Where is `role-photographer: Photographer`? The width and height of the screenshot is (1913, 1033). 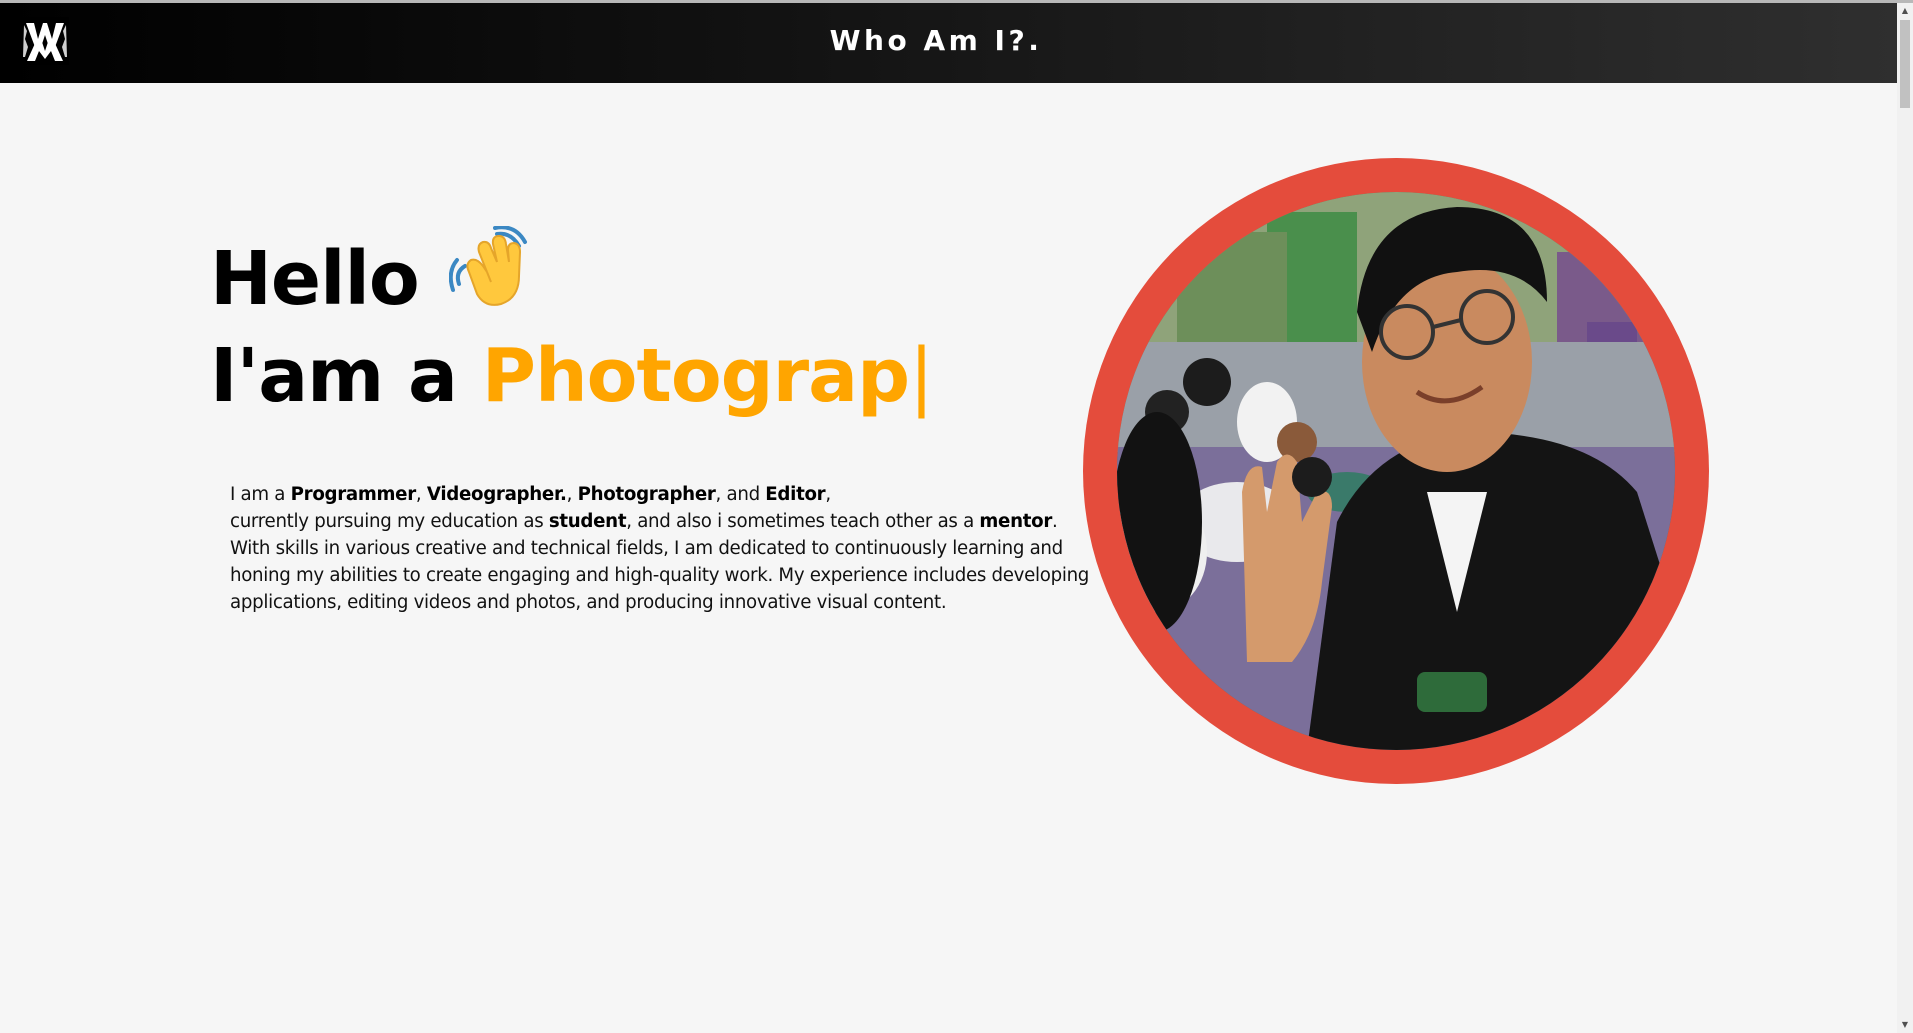 role-photographer: Photographer is located at coordinates (646, 494).